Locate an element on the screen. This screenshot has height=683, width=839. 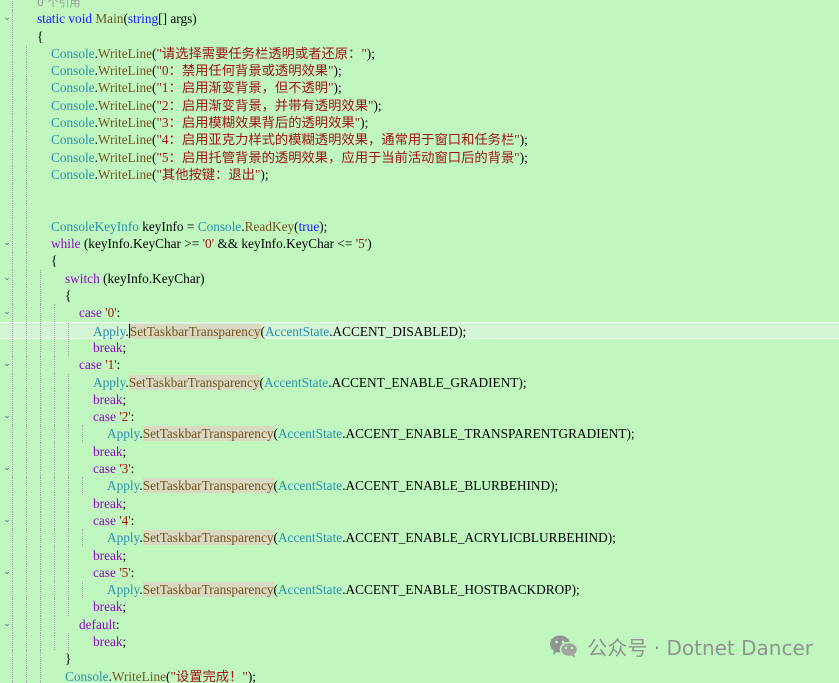
code-token: "3：启用模糊效果背后的透明效果" is located at coordinates (258, 123).